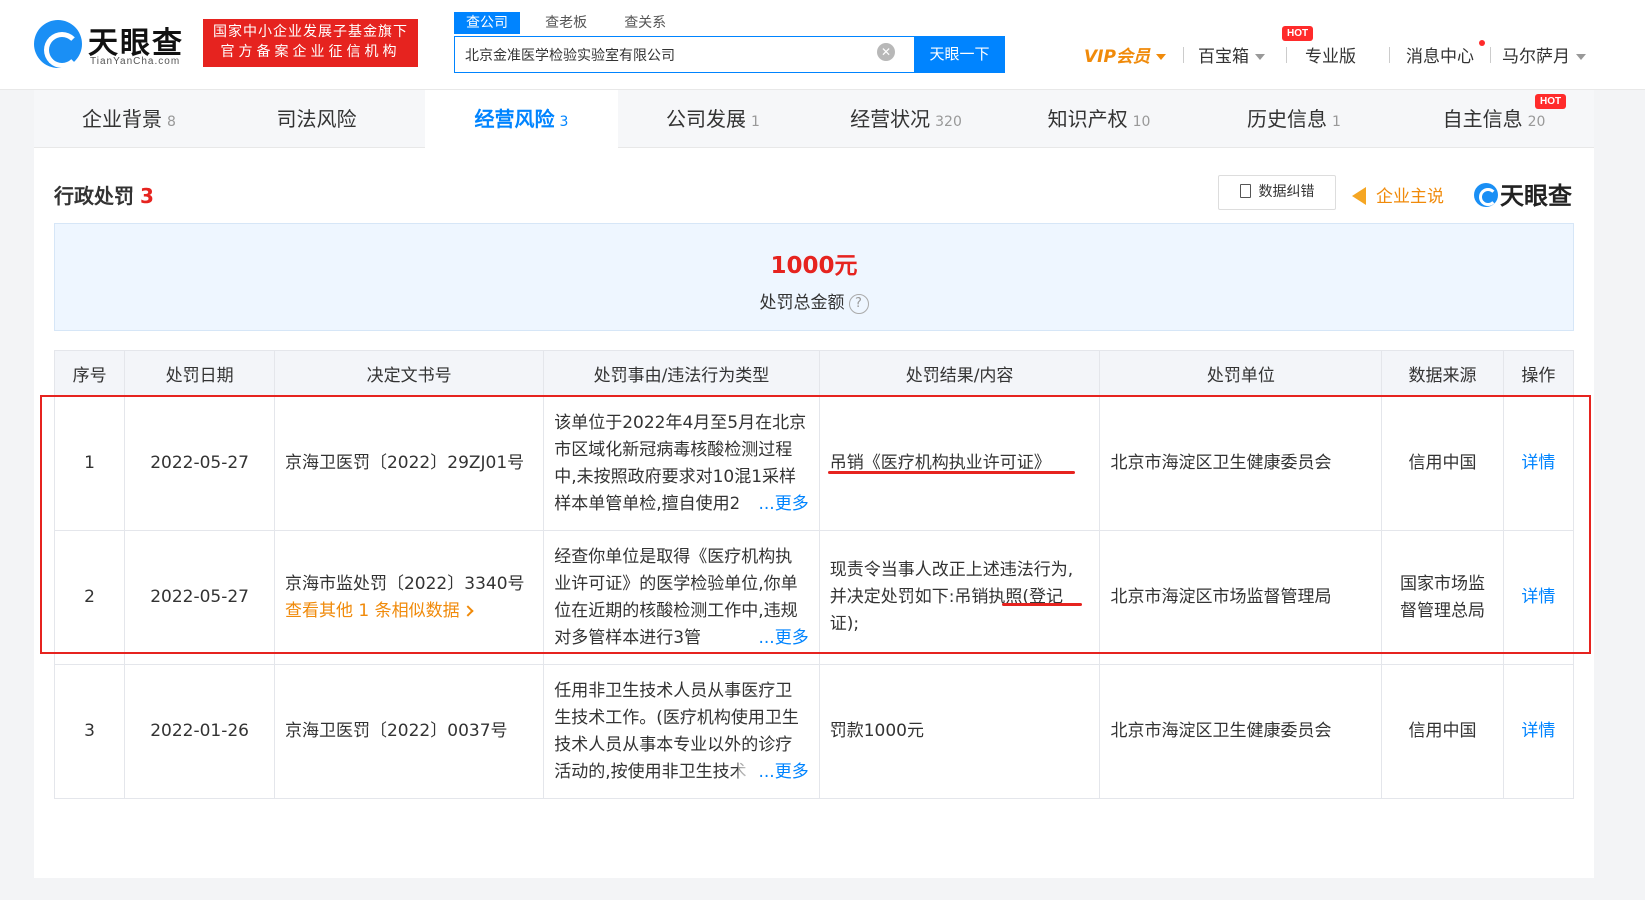  Describe the element at coordinates (959, 373) in the screenshot. I see `col-header-result: 处罚结果/内容` at that location.